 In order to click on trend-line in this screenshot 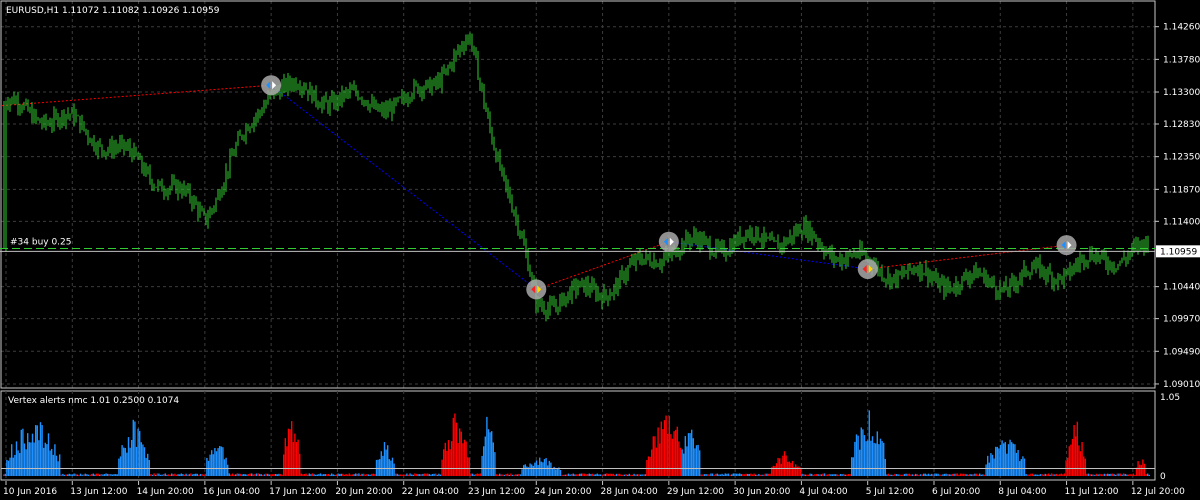, I will do `click(136, 95)`.